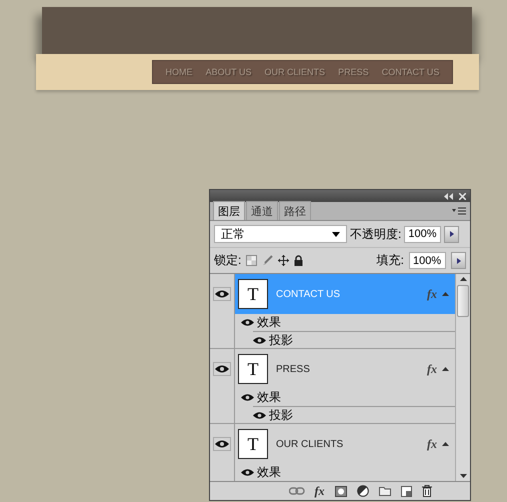 Image resolution: width=507 pixels, height=502 pixels. I want to click on layer-row: T OUR CLIENTS fx, so click(345, 444).